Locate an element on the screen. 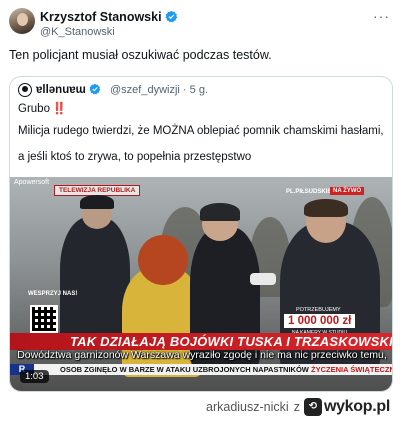  watermark-connector: z is located at coordinates (296, 407).